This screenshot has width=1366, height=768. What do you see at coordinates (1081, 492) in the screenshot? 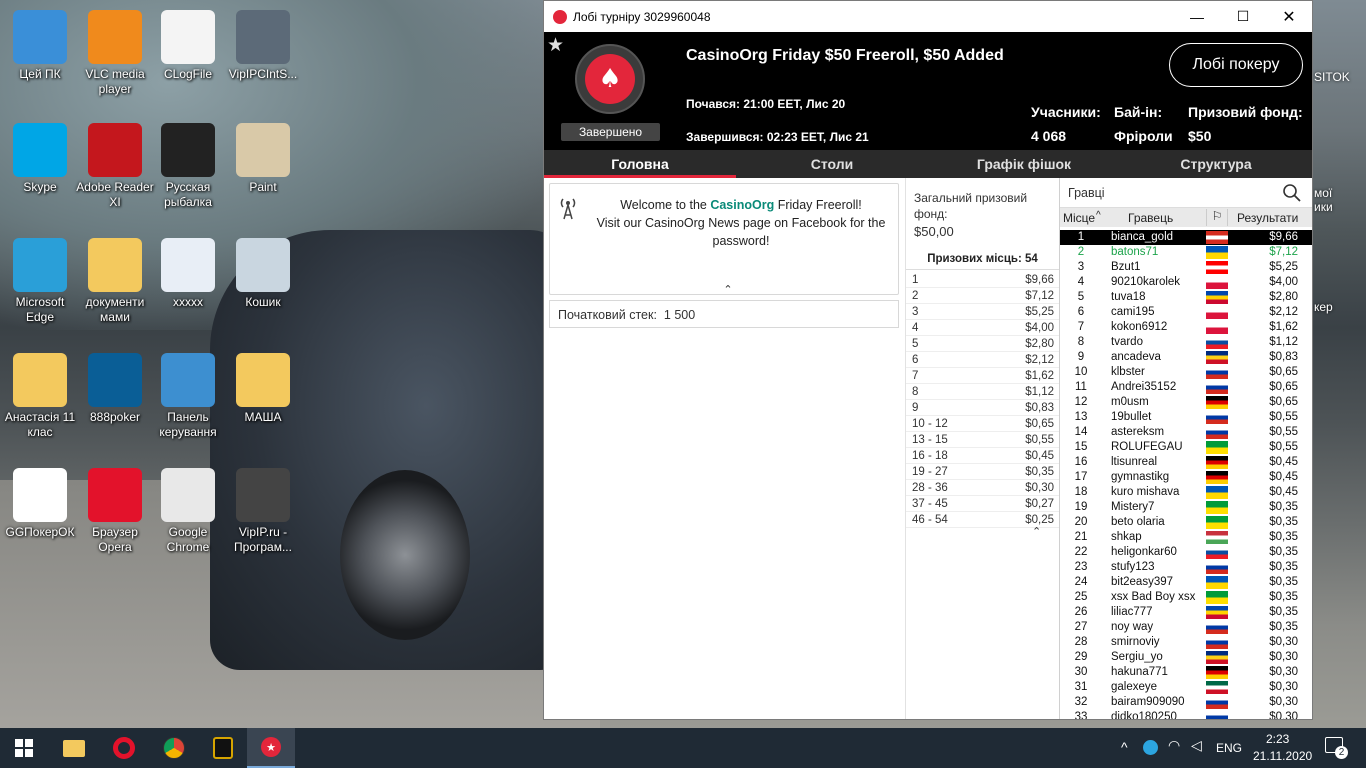
I see `player-place: 18` at bounding box center [1081, 492].